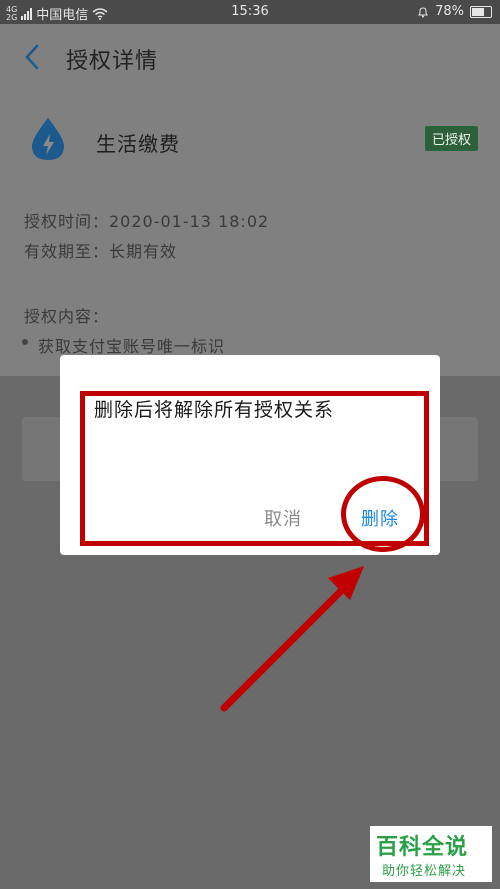 The height and width of the screenshot is (889, 500). Describe the element at coordinates (101, 251) in the screenshot. I see `validity: 有效期至：长期有效` at that location.